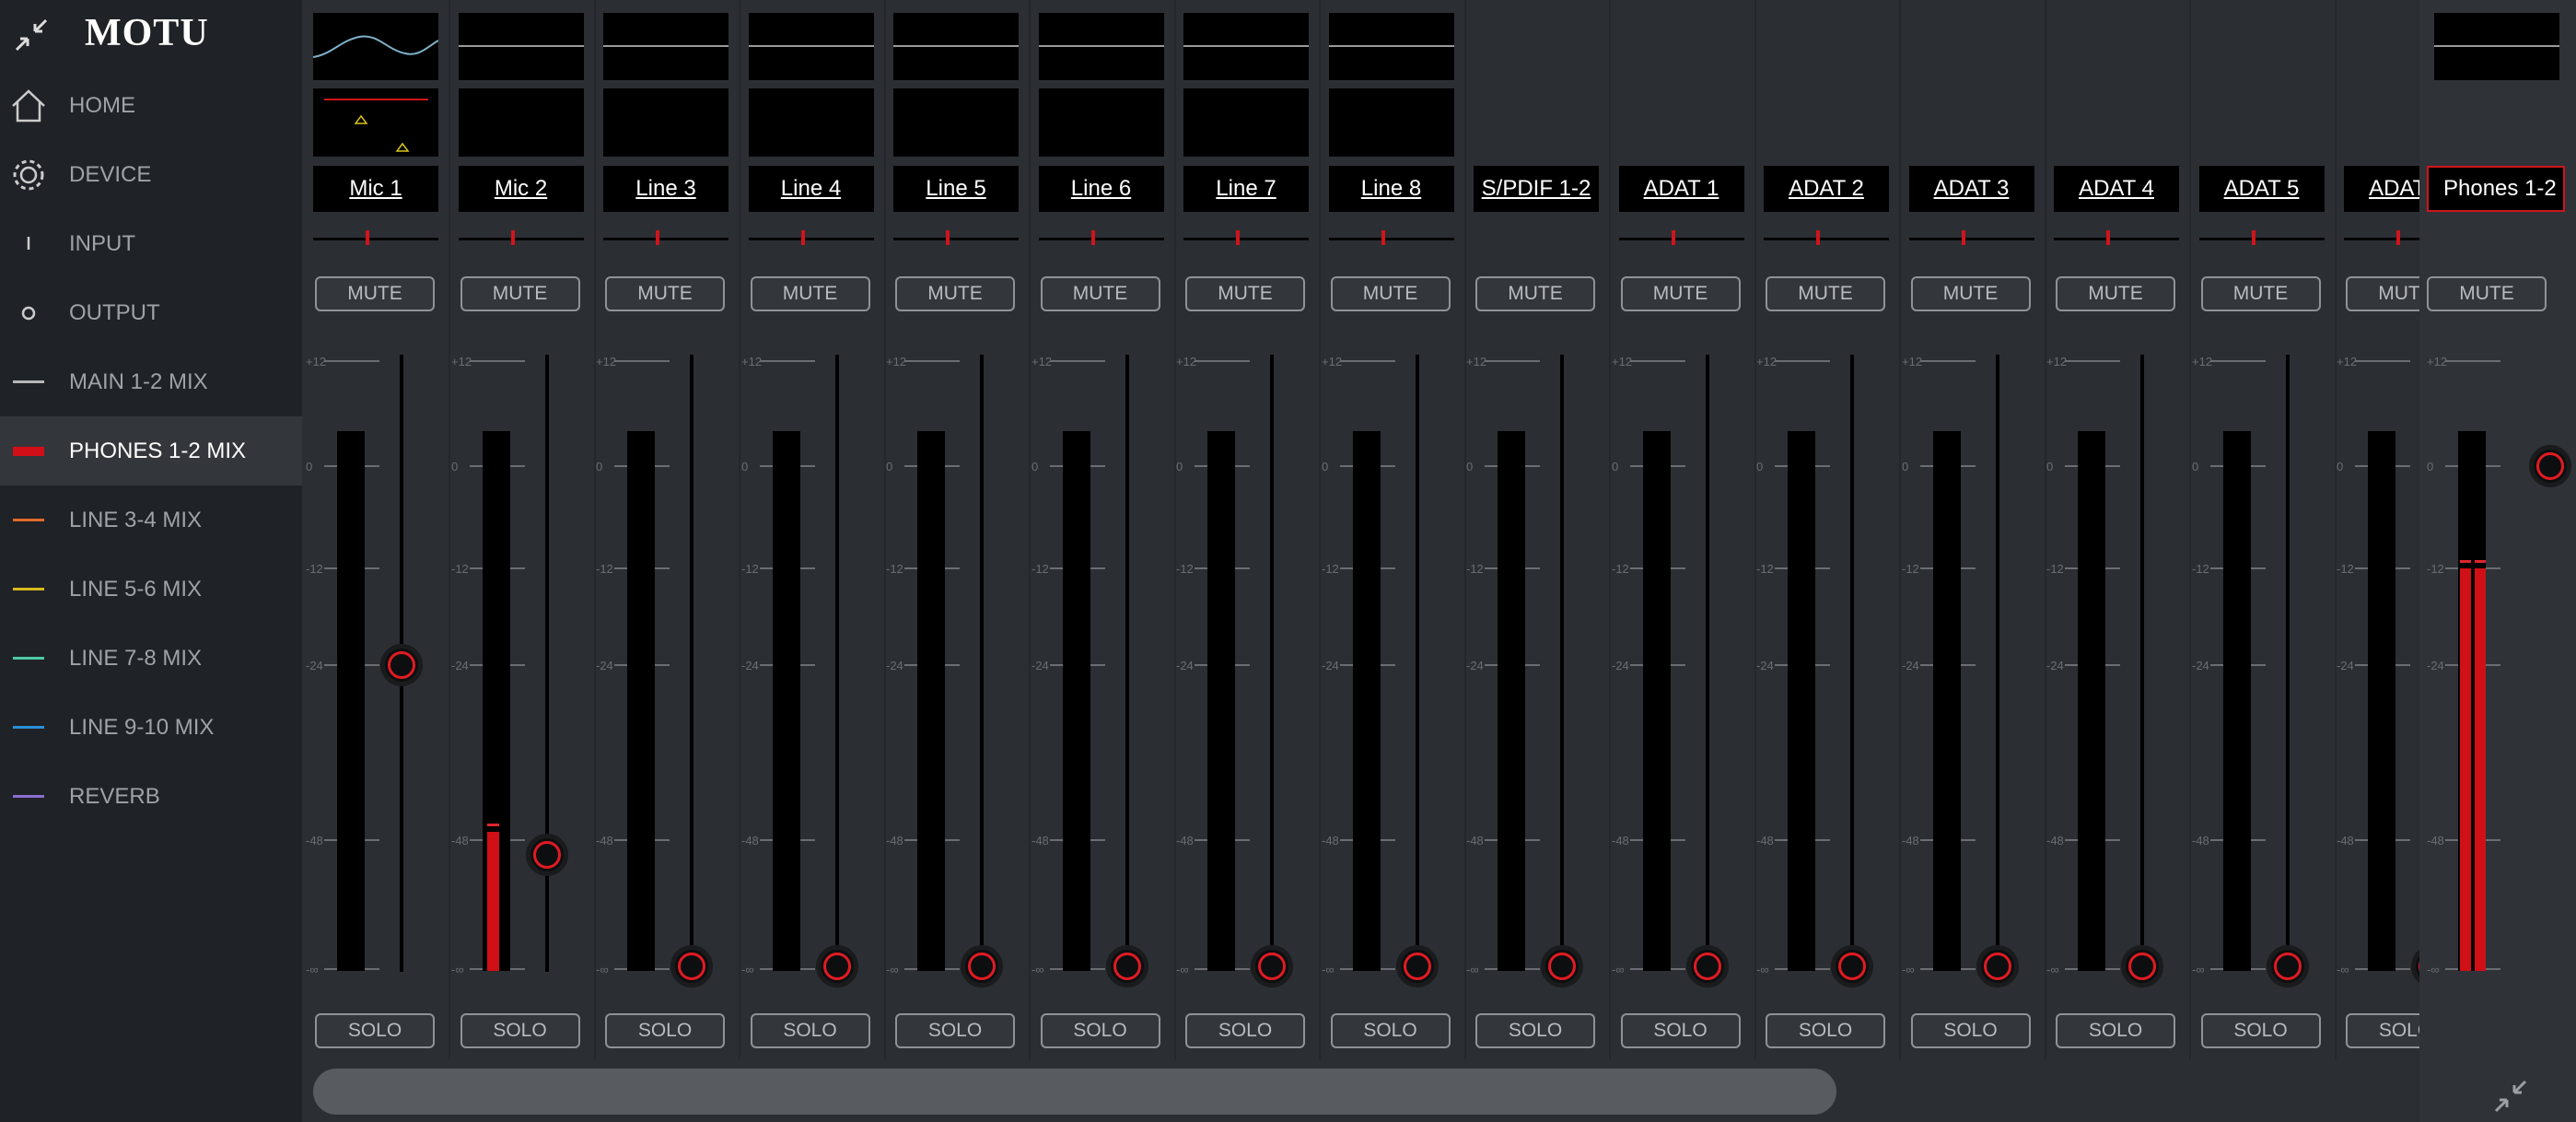 The height and width of the screenshot is (1122, 2576). I want to click on channel-name-button: Line 3, so click(666, 189).